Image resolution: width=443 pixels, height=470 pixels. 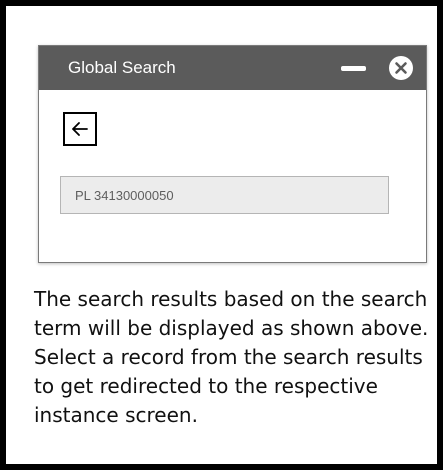 I want to click on search-input, so click(x=224, y=195).